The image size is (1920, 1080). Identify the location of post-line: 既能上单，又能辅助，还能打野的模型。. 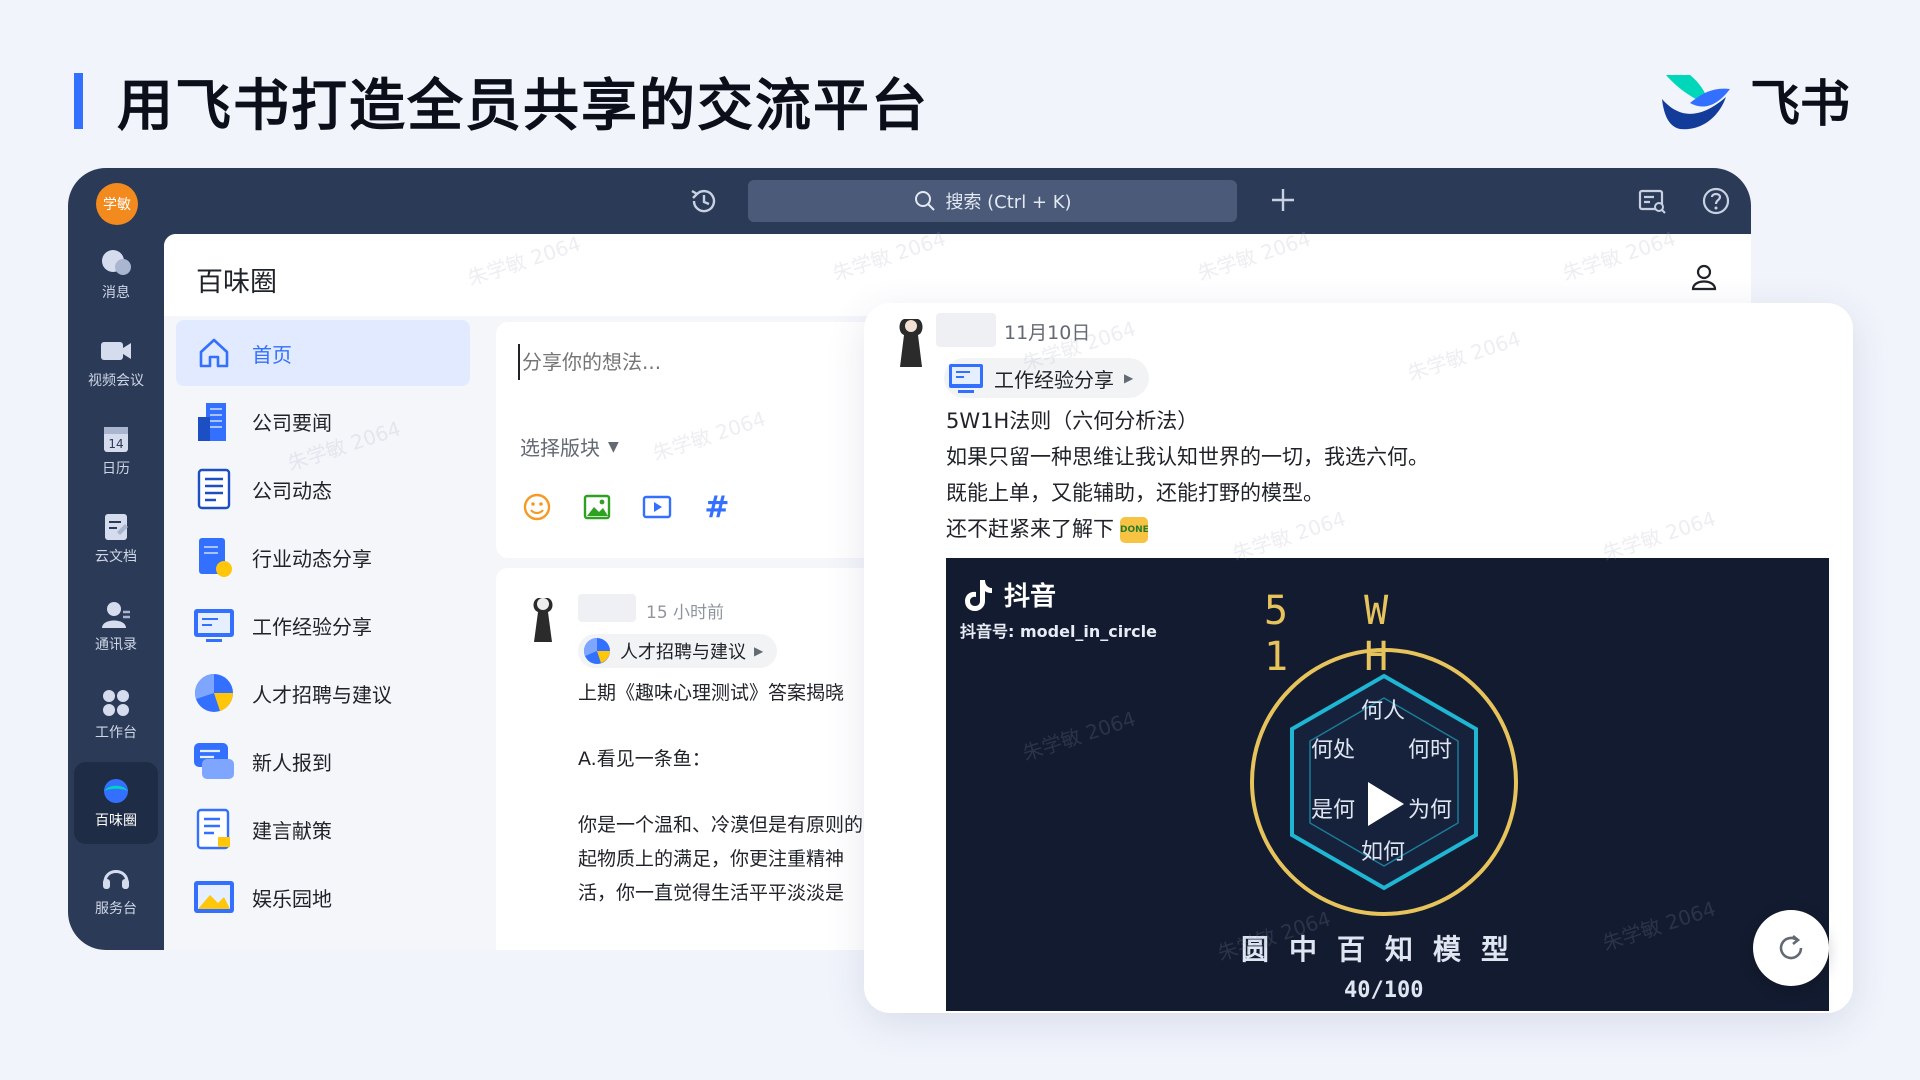
(1135, 493).